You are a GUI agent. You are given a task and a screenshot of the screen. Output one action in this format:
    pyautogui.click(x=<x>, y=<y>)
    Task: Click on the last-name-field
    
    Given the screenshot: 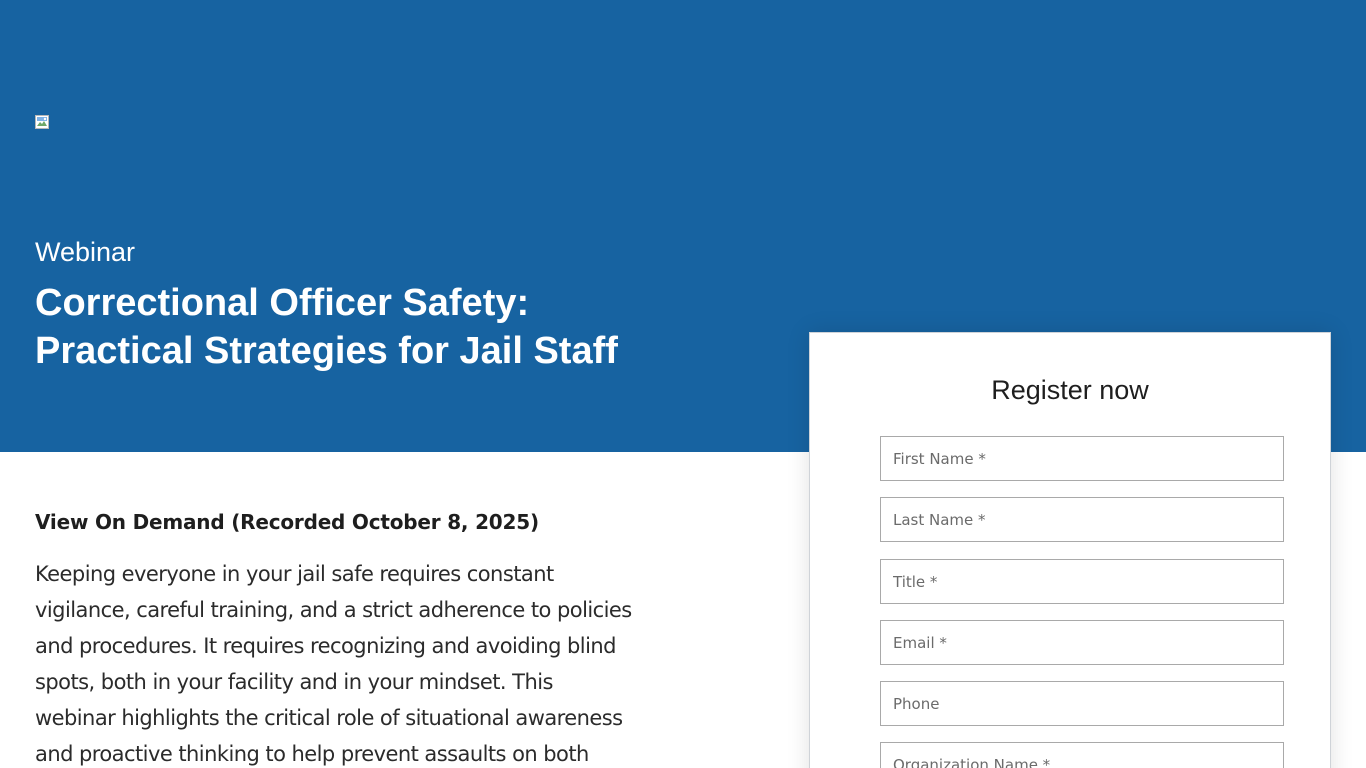 What is the action you would take?
    pyautogui.click(x=1082, y=519)
    